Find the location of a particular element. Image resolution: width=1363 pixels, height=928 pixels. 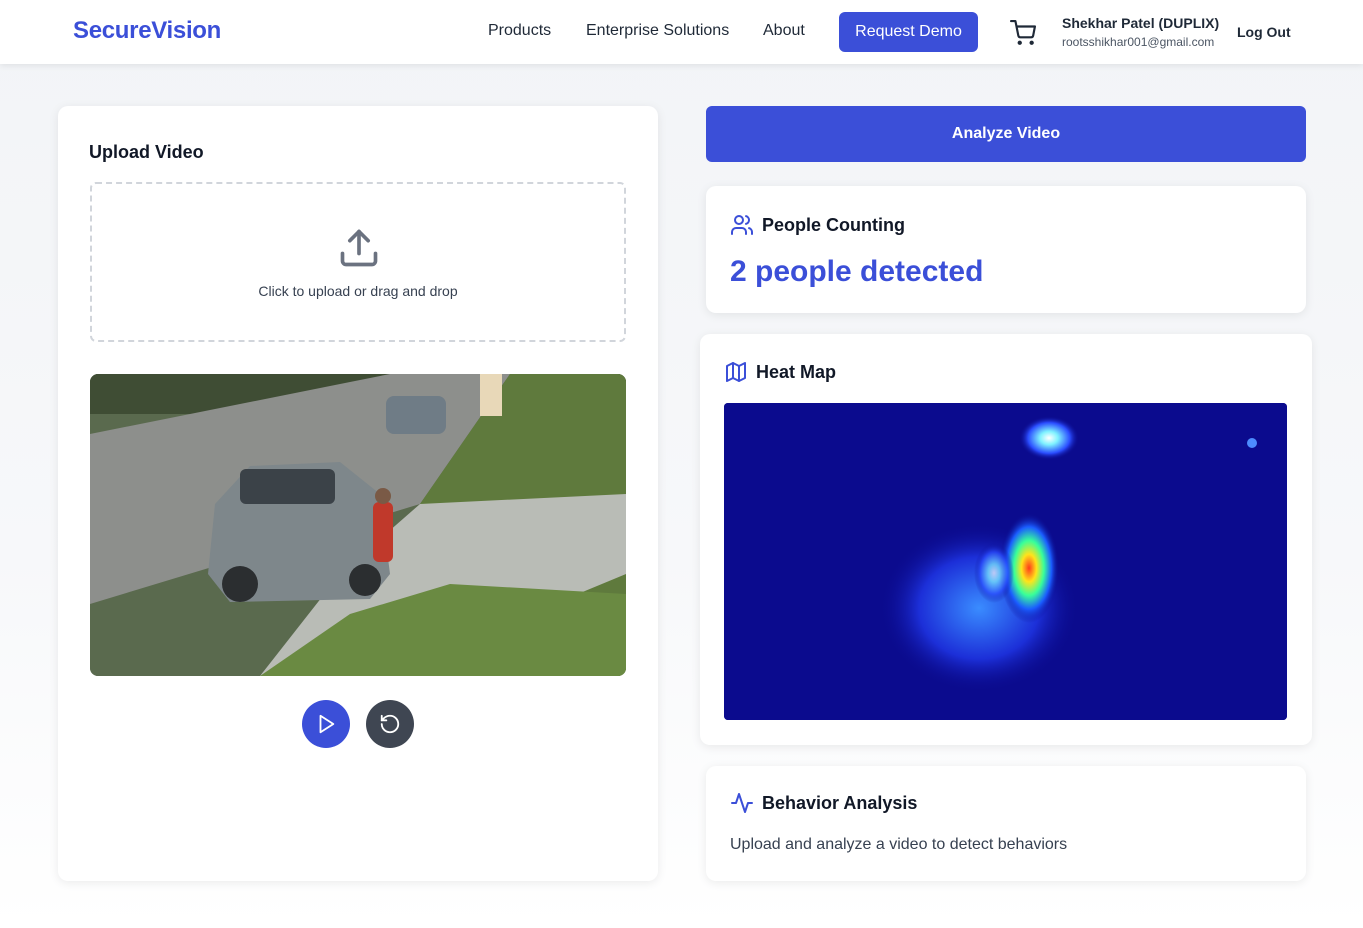

users-icon is located at coordinates (742, 225).